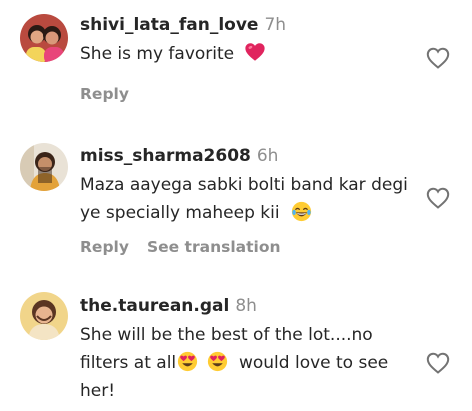 This screenshot has height=411, width=472. Describe the element at coordinates (267, 156) in the screenshot. I see `comment-time: 6h` at that location.